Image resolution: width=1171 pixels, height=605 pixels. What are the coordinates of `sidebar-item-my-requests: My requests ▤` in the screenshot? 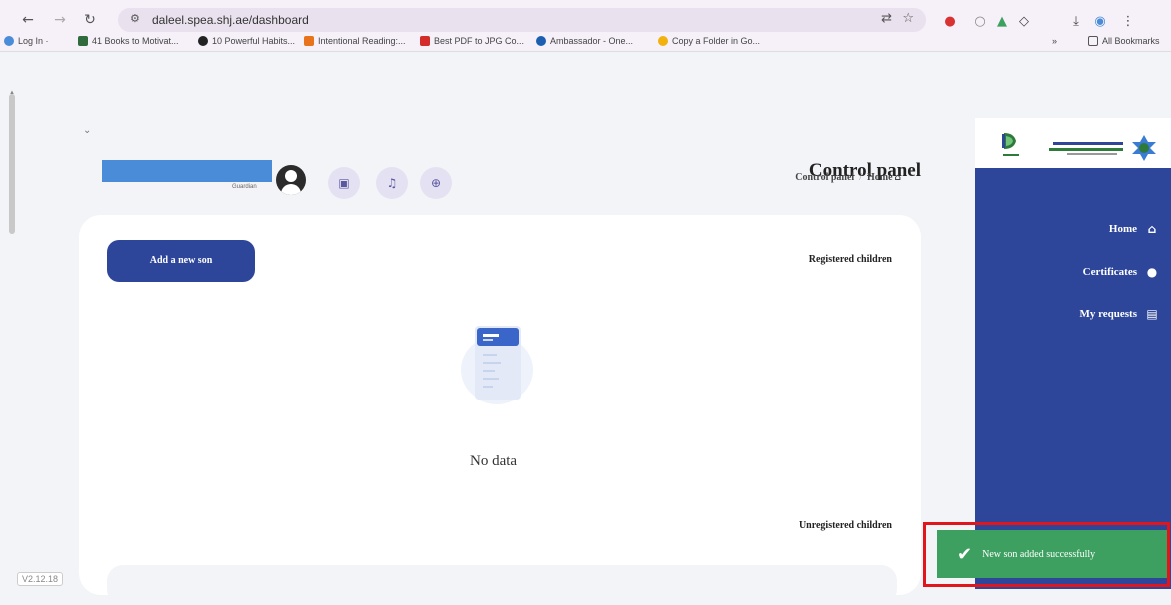 It's located at (1119, 314).